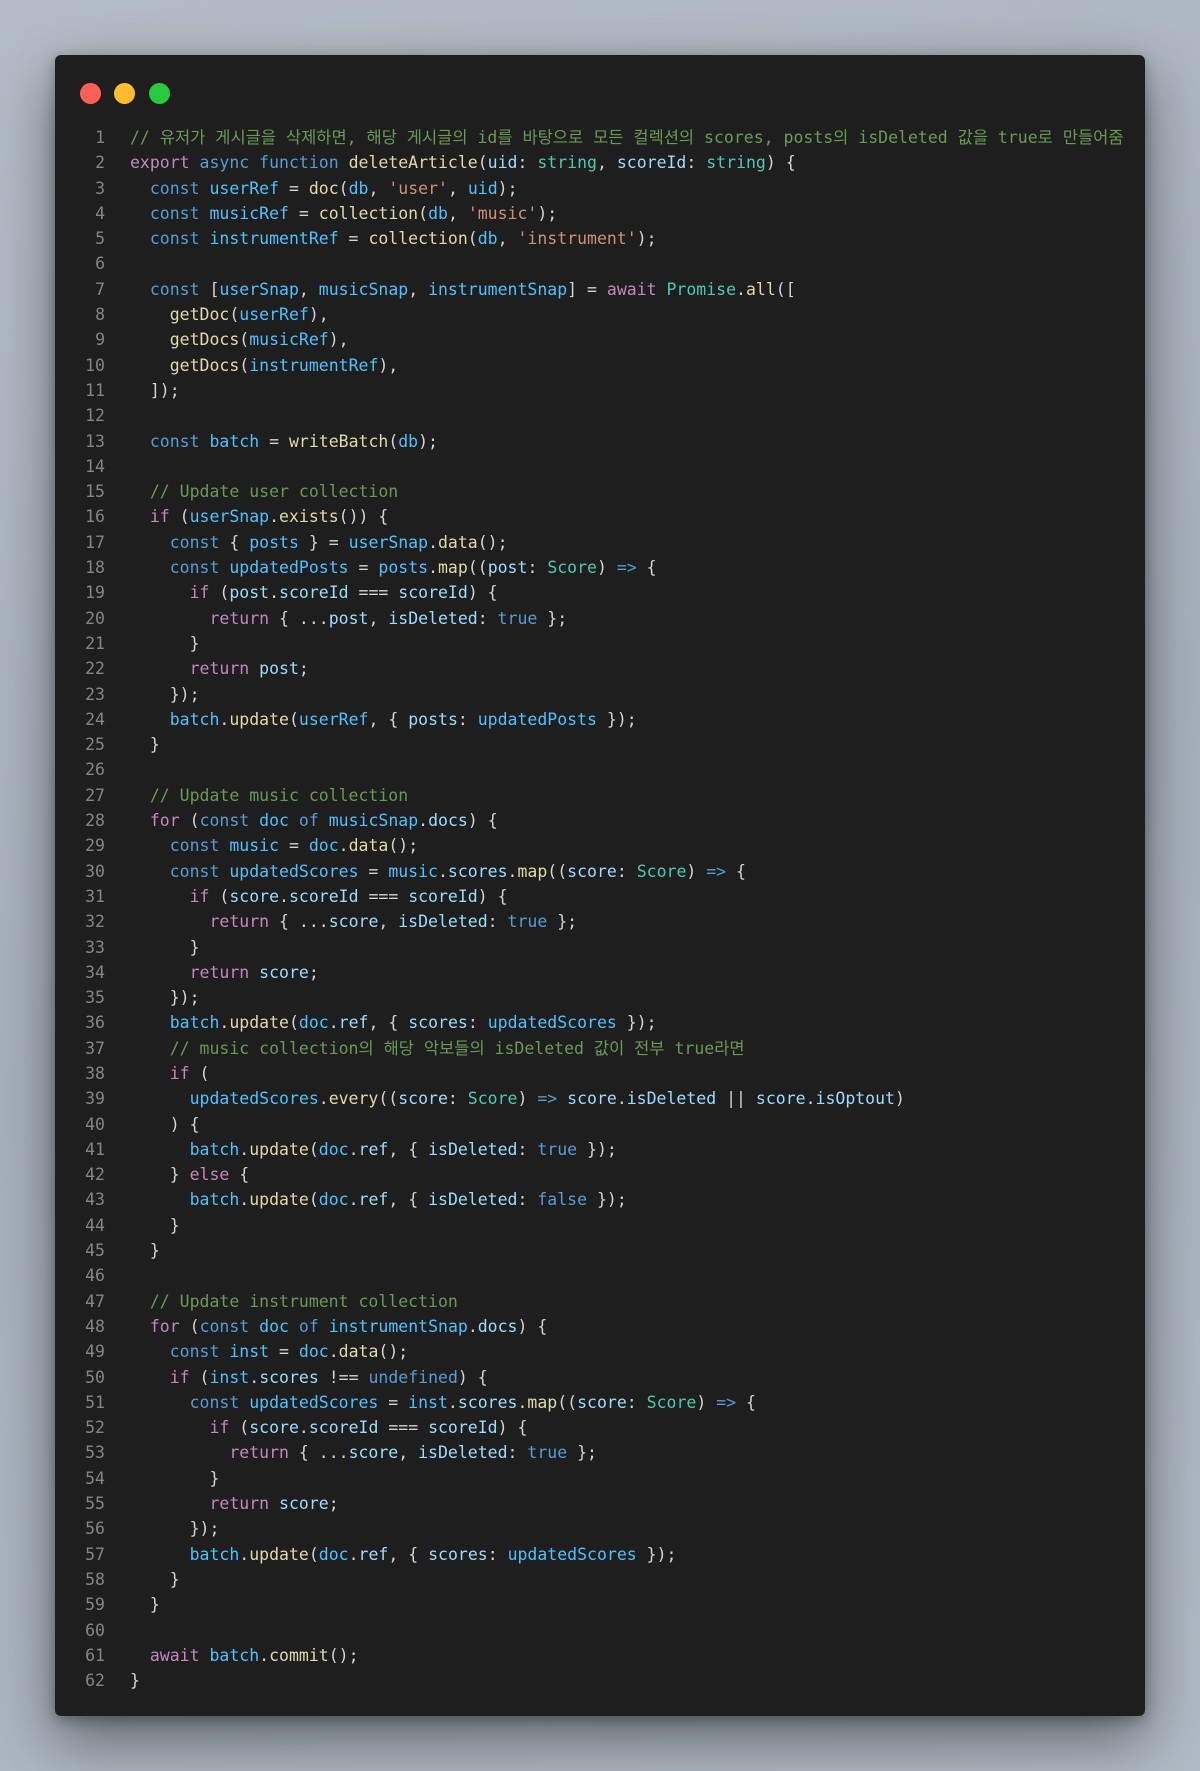 The image size is (1200, 1771). What do you see at coordinates (279, 795) in the screenshot?
I see `code-token: // Update music collection` at bounding box center [279, 795].